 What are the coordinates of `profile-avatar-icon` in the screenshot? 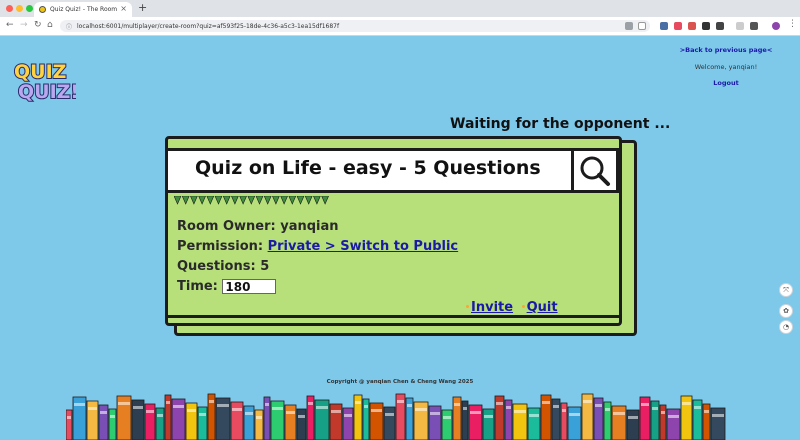 It's located at (776, 26).